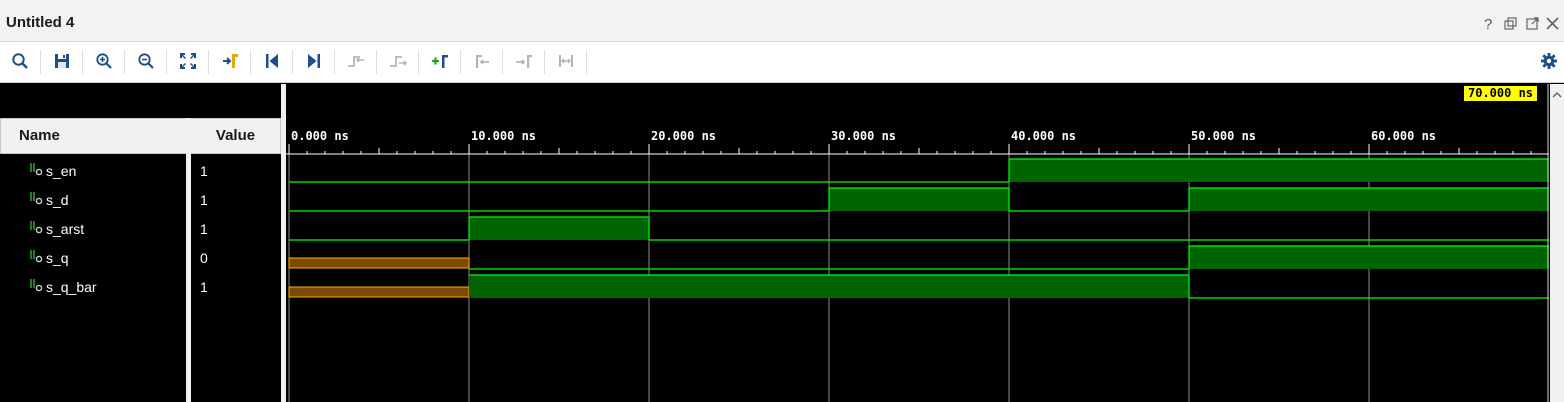  Describe the element at coordinates (440, 61) in the screenshot. I see `add-marker-icon` at that location.